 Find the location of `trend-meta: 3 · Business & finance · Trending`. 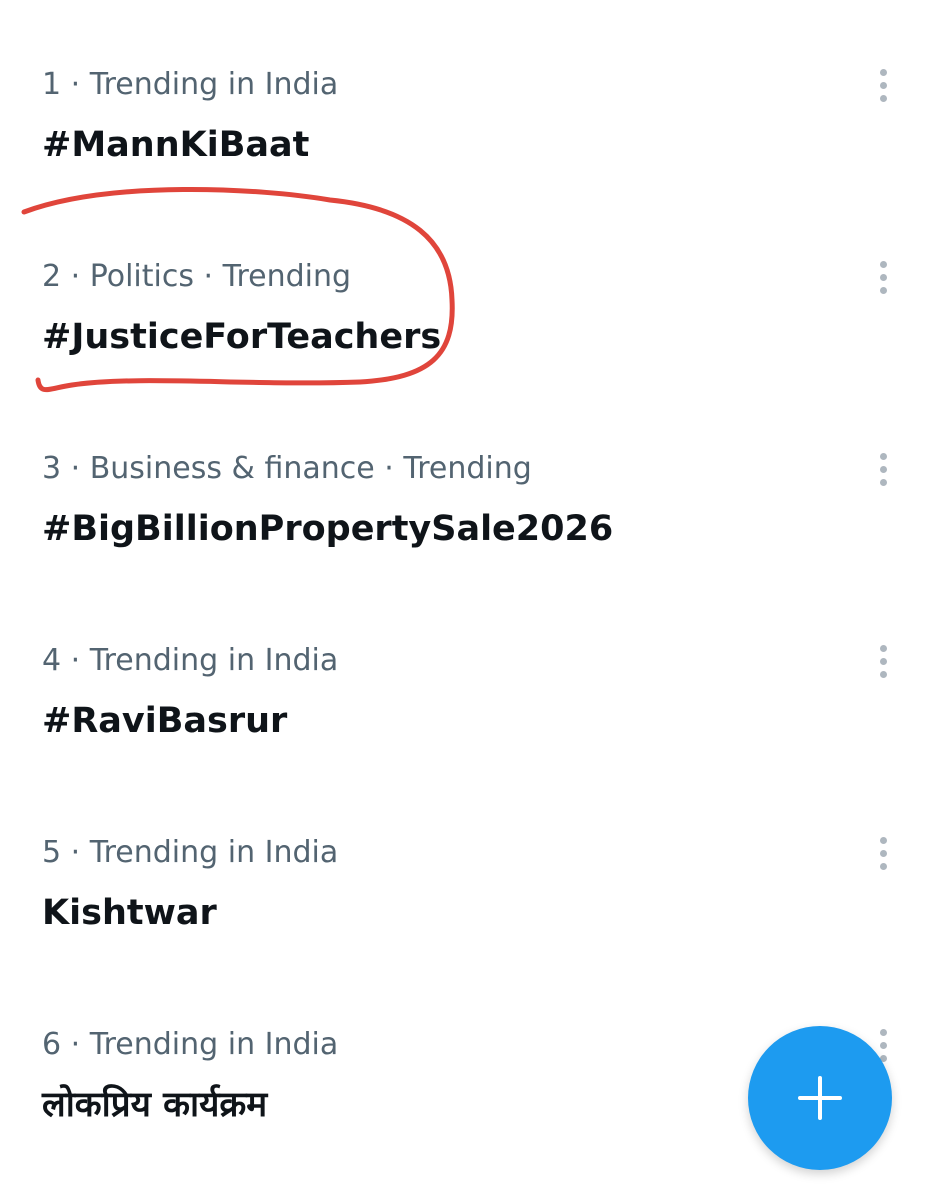

trend-meta: 3 · Business & finance · Trending is located at coordinates (287, 468).